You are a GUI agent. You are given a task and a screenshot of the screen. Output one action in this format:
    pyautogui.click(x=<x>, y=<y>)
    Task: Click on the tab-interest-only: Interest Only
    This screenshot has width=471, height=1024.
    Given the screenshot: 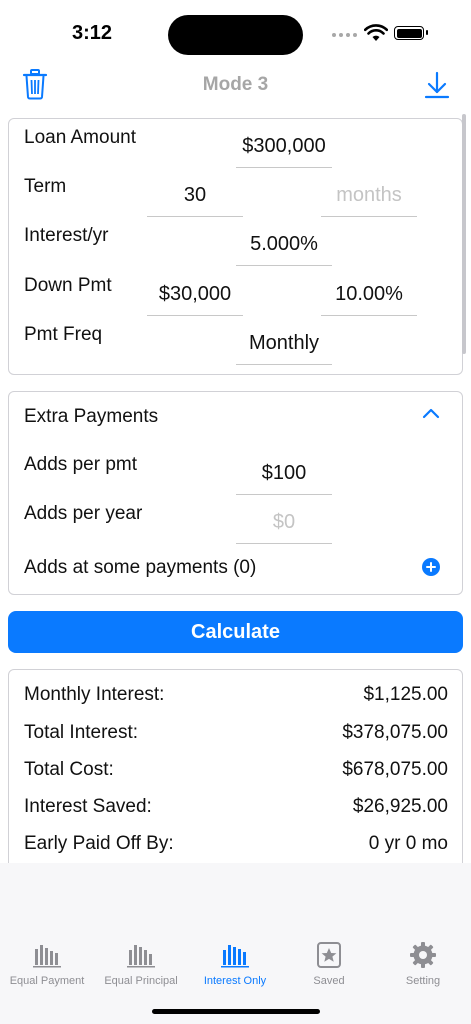 What is the action you would take?
    pyautogui.click(x=235, y=964)
    